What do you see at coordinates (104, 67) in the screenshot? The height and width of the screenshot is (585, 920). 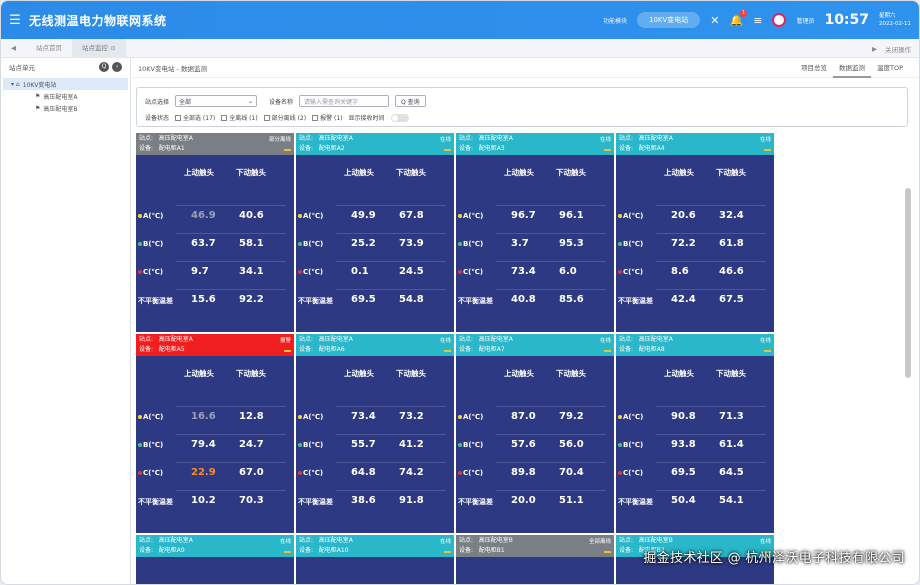 I see `search-icon: Q` at bounding box center [104, 67].